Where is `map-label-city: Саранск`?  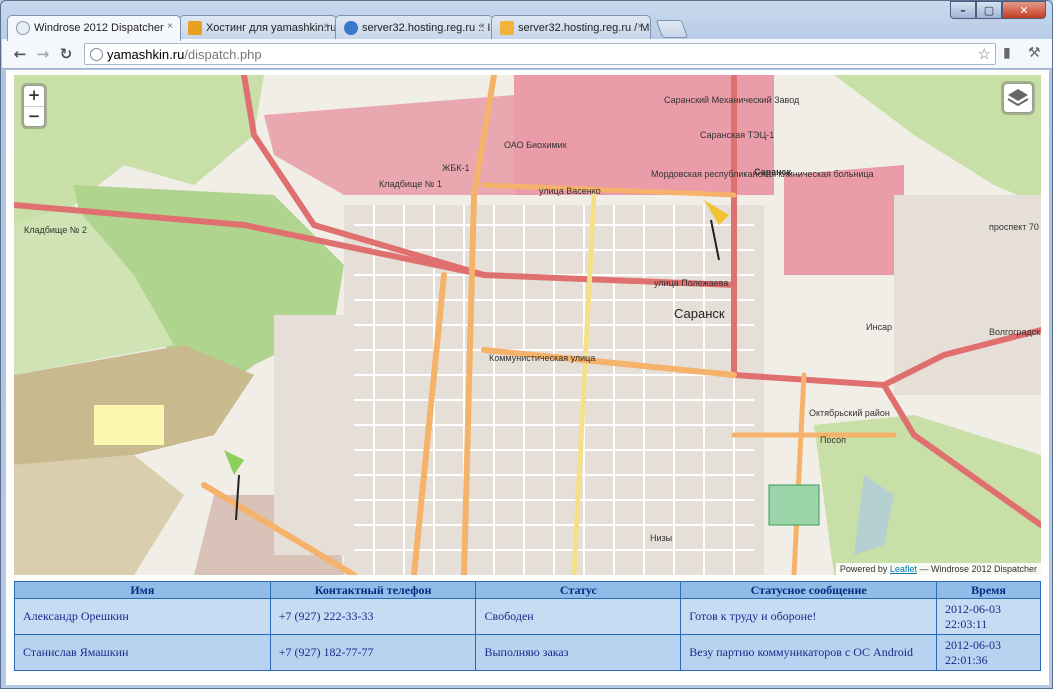
map-label-city: Саранск is located at coordinates (699, 313).